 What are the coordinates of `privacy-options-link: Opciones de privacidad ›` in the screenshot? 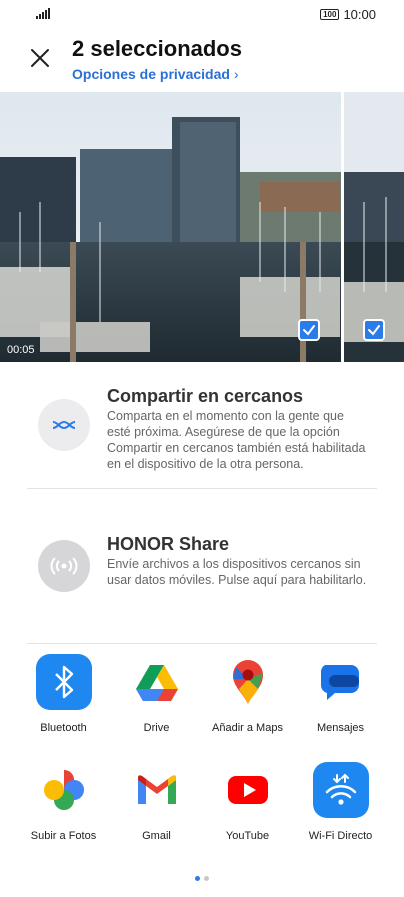 It's located at (155, 74).